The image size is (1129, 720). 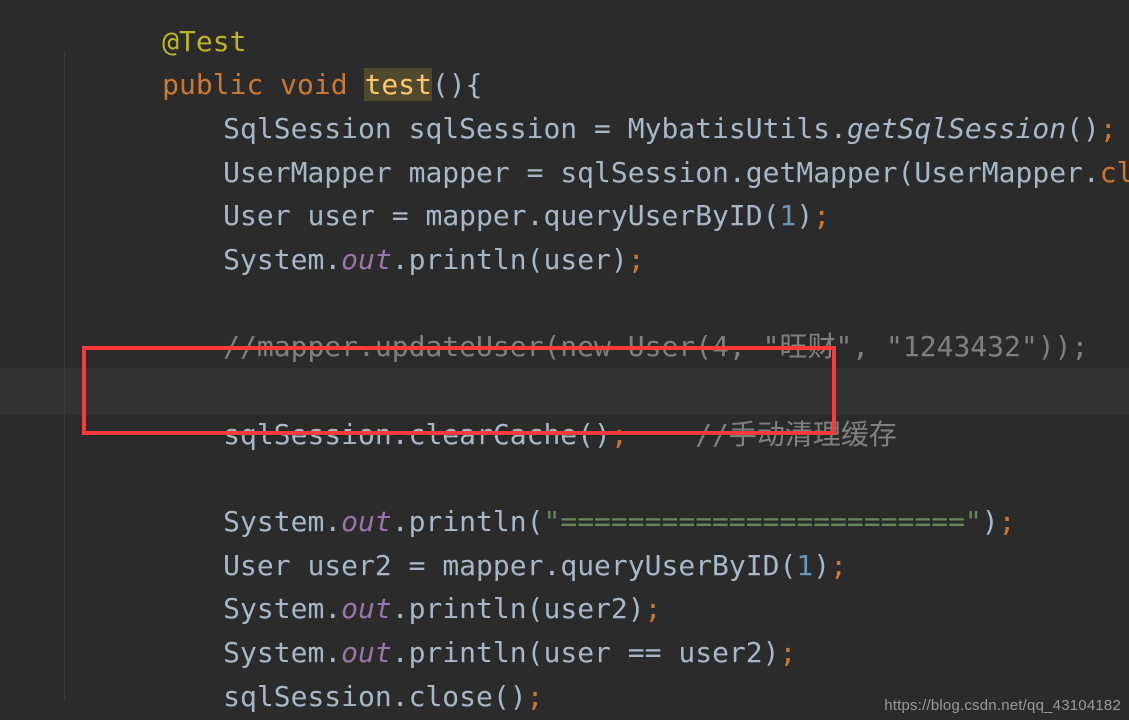 I want to click on token-var-sqlsession: sqlSession, so click(x=307, y=434).